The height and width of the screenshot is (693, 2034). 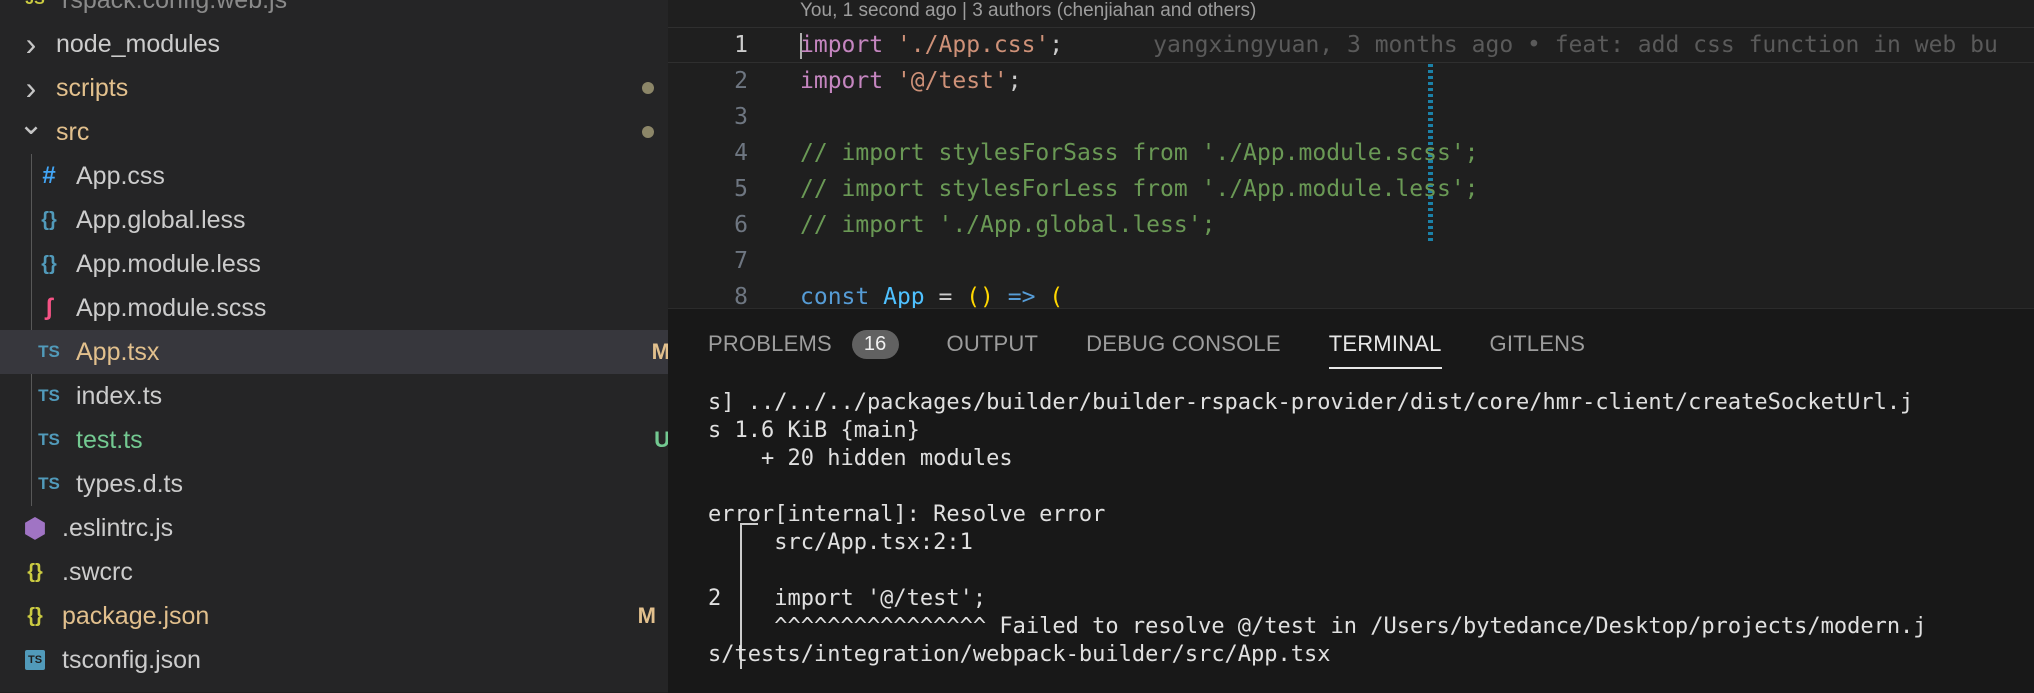 What do you see at coordinates (73, 131) in the screenshot?
I see `tree-item-label: src` at bounding box center [73, 131].